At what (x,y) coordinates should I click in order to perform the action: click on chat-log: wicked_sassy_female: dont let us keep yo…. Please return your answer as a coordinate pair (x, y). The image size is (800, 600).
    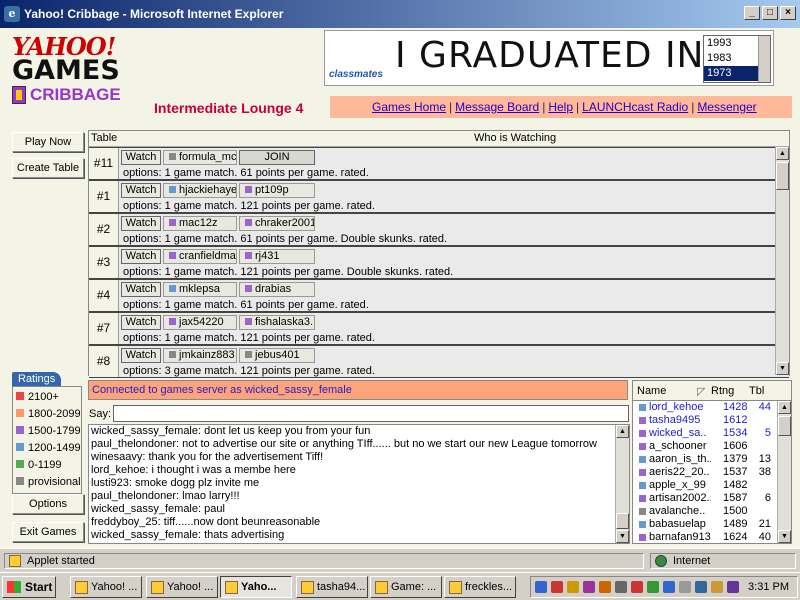
    Looking at the image, I should click on (359, 484).